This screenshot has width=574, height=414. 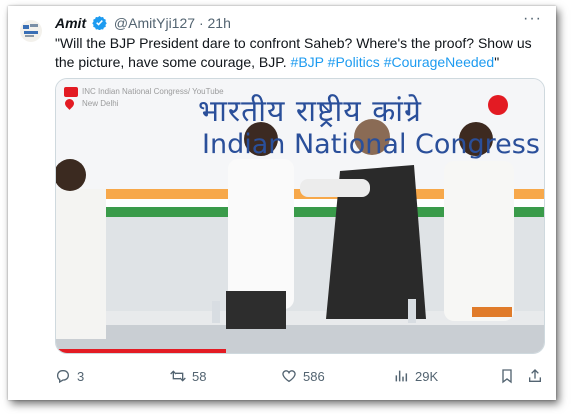 What do you see at coordinates (401, 376) in the screenshot?
I see `views-icon` at bounding box center [401, 376].